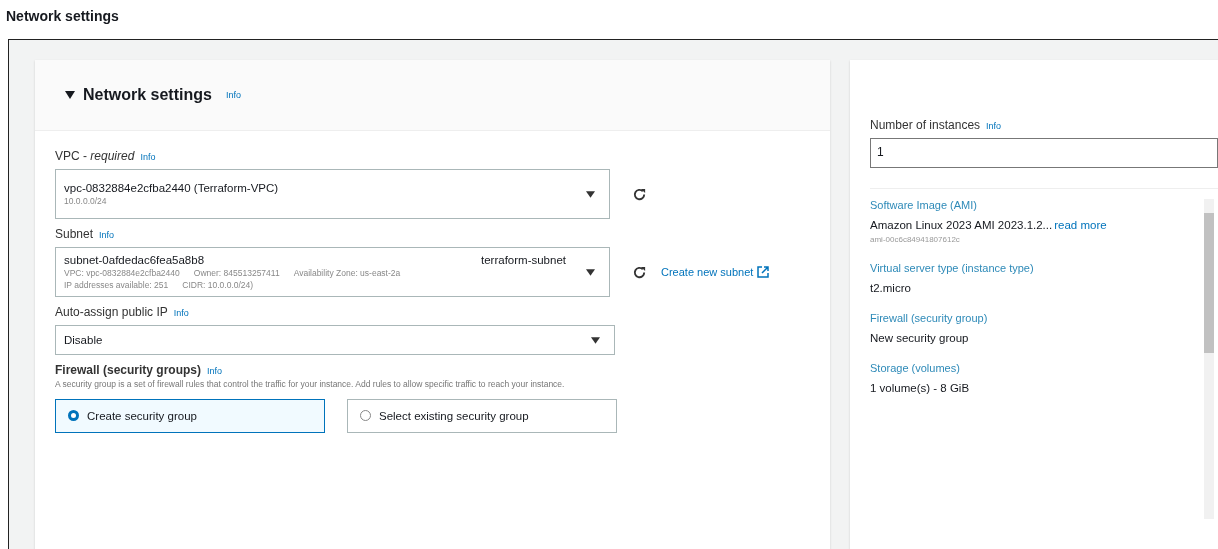  I want to click on summary-link: Firewall (security group), so click(1037, 318).